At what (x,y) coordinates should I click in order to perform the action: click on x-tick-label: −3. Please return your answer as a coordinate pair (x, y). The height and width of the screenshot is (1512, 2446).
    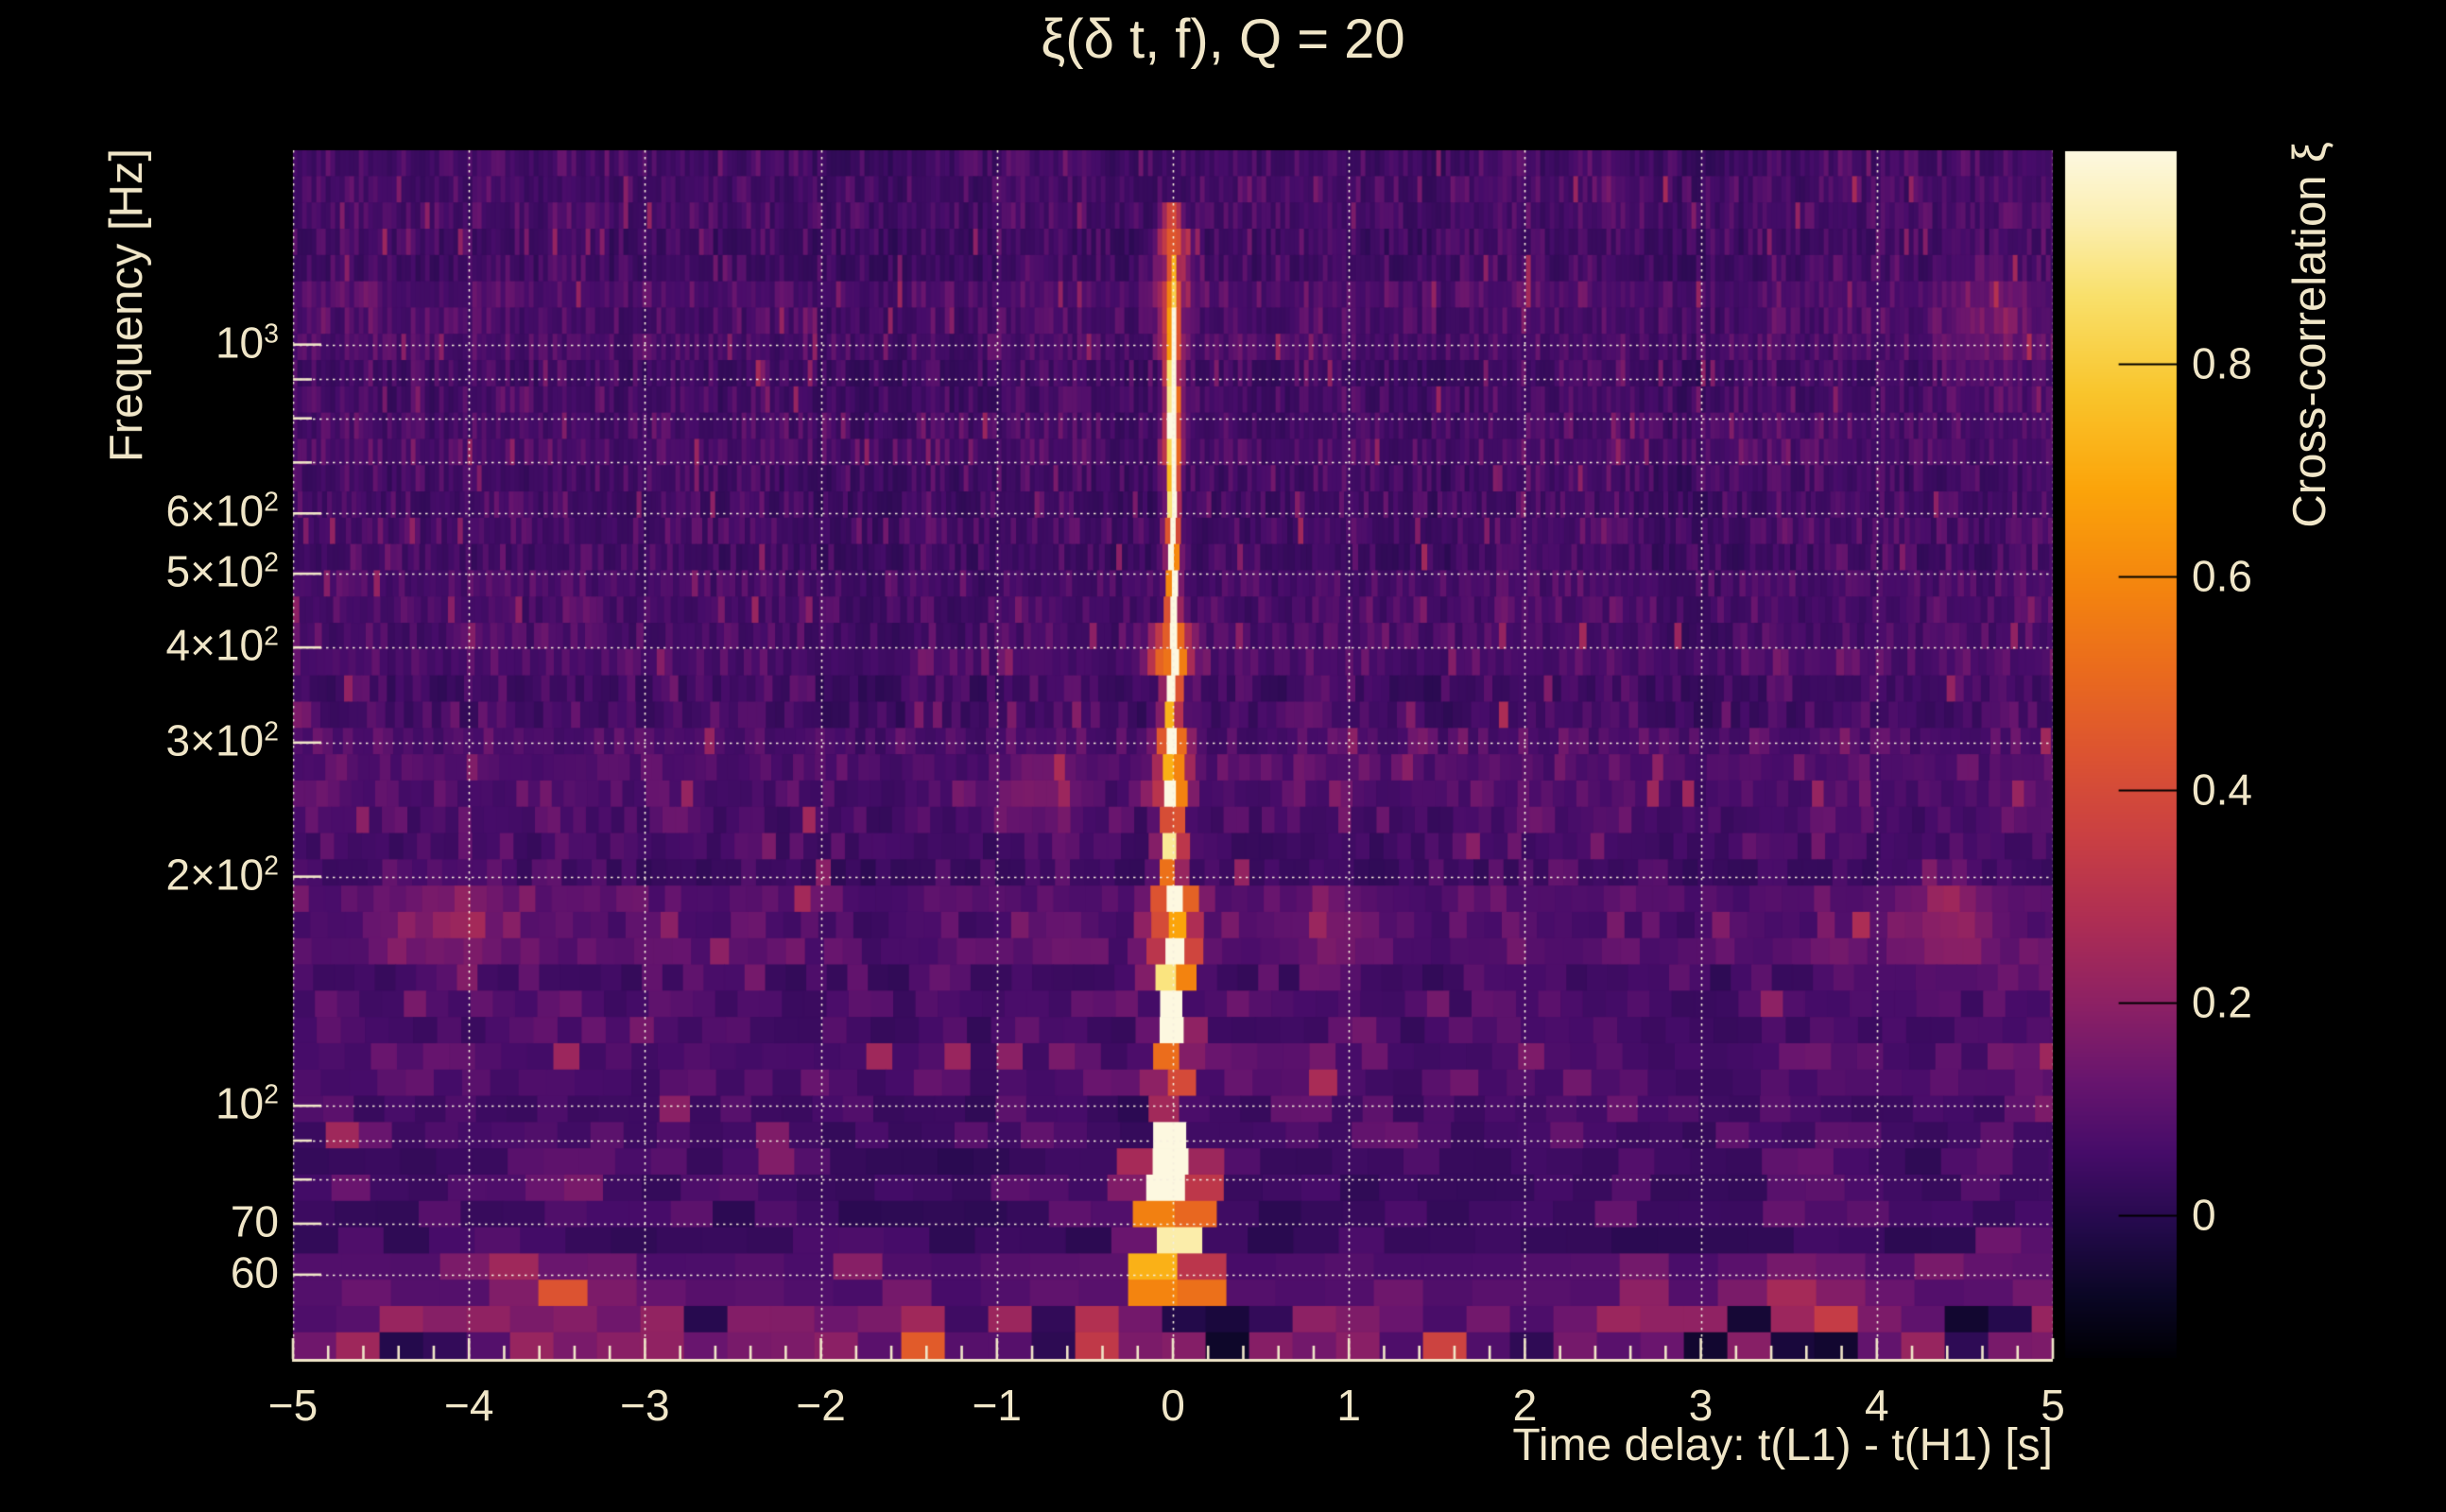
    Looking at the image, I should click on (645, 1405).